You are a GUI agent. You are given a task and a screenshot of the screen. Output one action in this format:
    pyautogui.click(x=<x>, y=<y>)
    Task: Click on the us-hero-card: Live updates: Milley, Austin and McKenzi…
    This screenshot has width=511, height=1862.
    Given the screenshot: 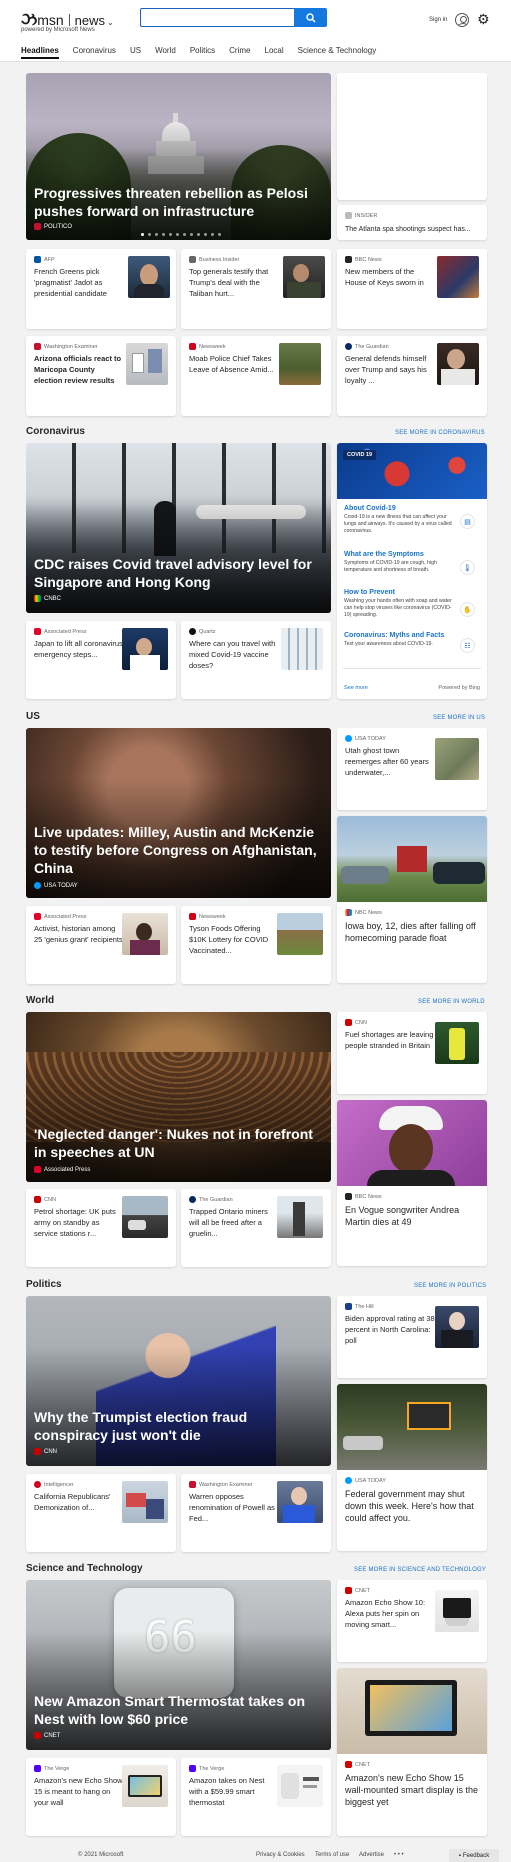 What is the action you would take?
    pyautogui.click(x=178, y=813)
    